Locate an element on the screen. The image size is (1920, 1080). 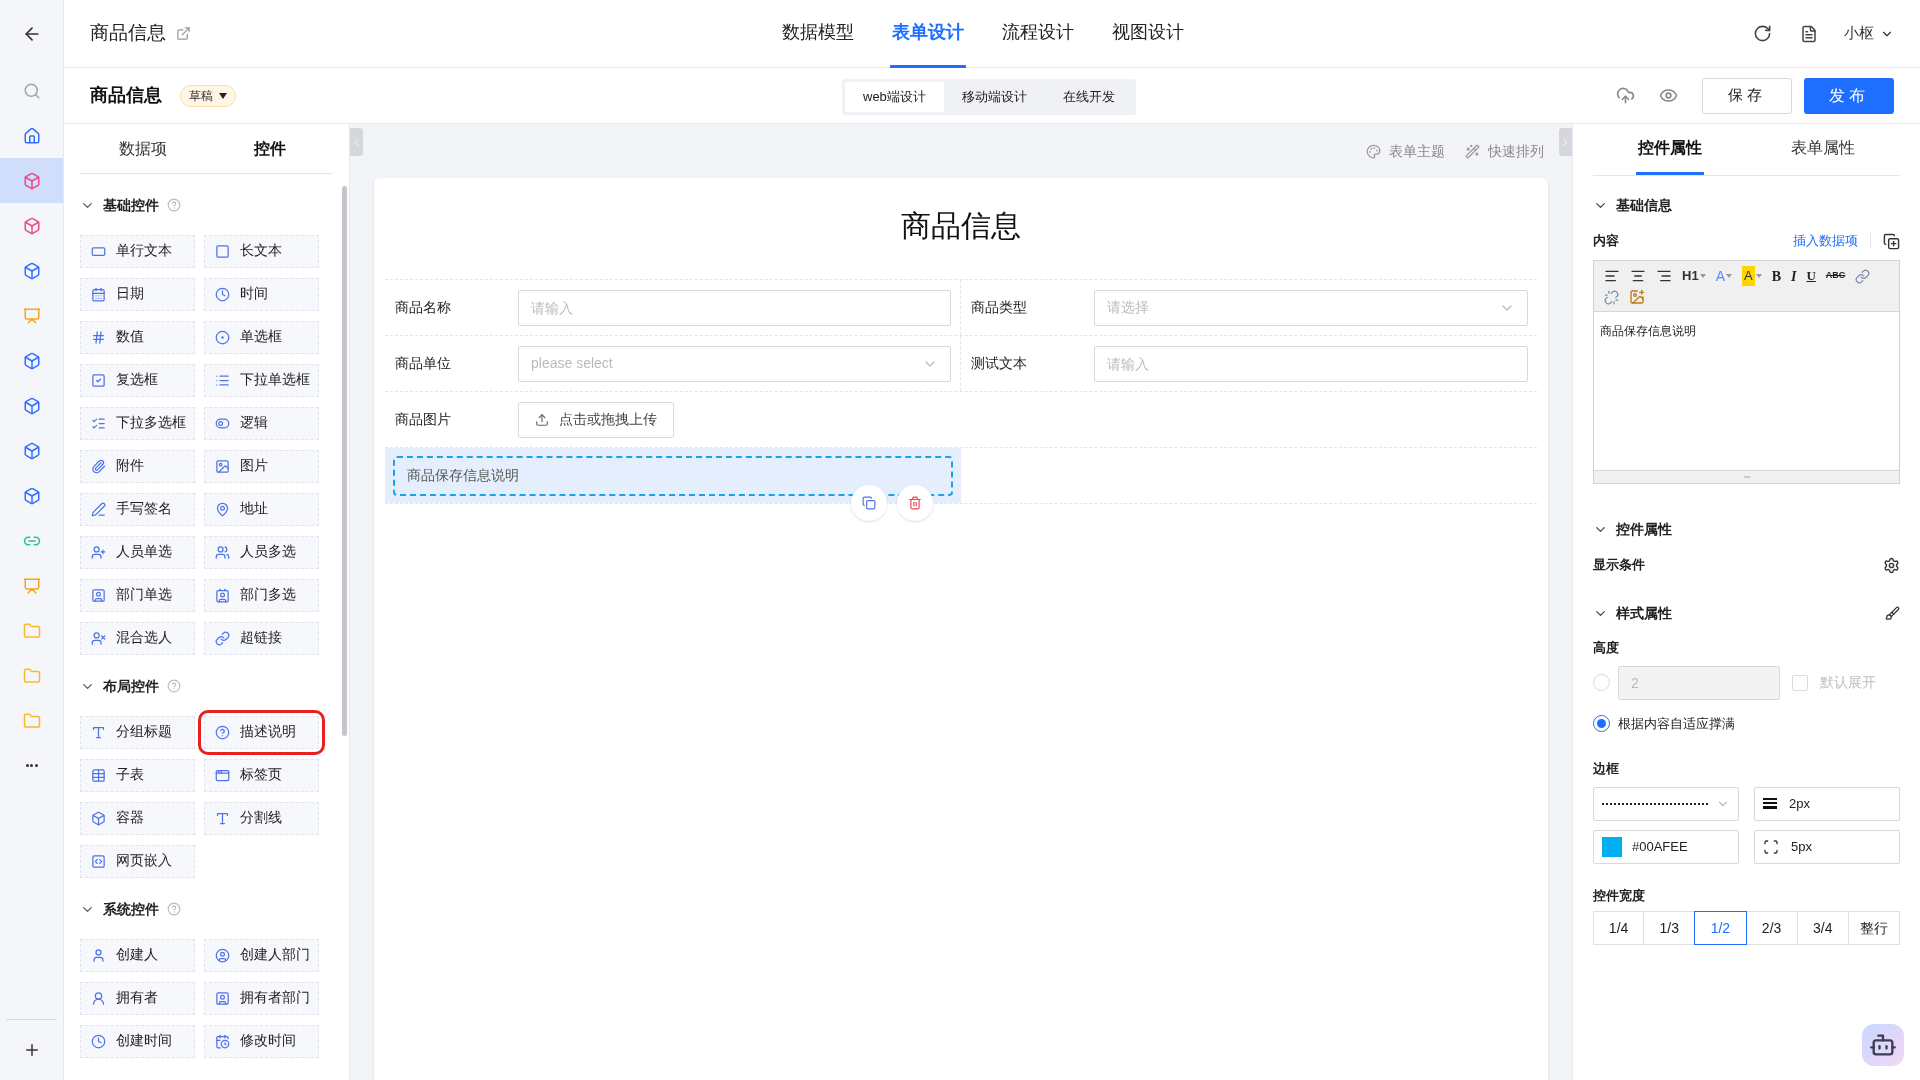
paperclip-icon is located at coordinates (98, 466).